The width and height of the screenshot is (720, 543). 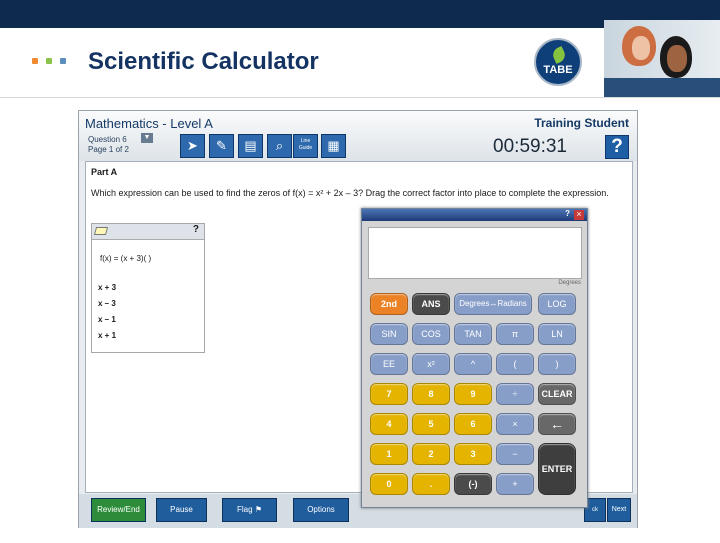 I want to click on pause-button: Pause, so click(x=181, y=510).